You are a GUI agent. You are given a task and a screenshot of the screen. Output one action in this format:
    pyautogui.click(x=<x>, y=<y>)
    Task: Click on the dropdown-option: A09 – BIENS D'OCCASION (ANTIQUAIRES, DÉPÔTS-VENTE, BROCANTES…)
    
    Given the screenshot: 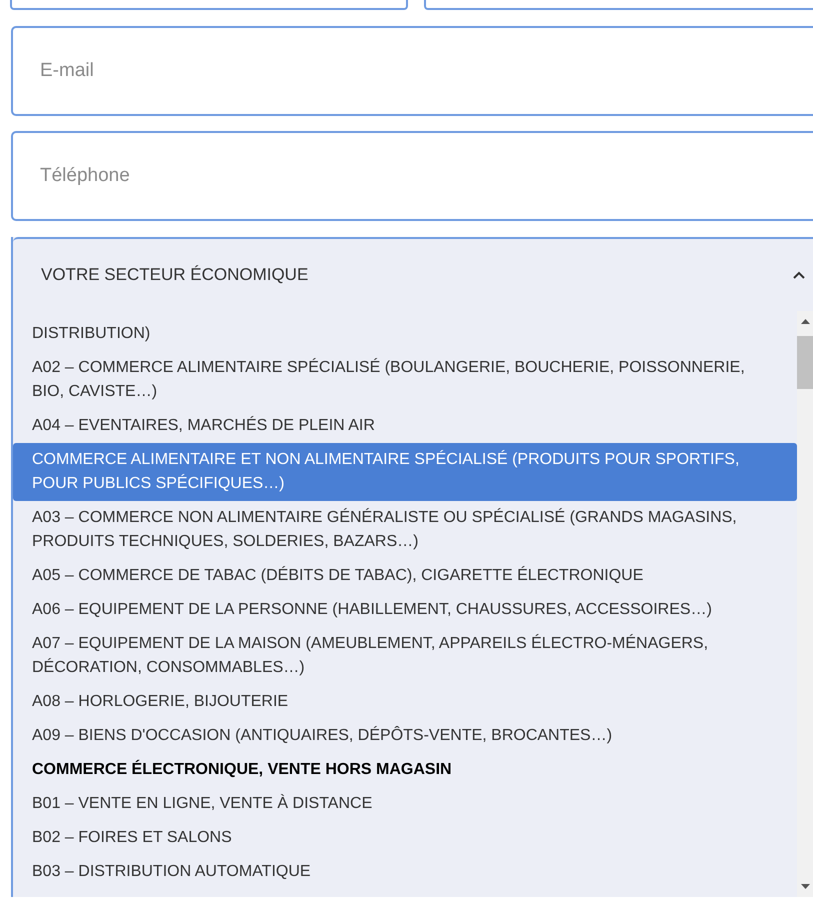 What is the action you would take?
    pyautogui.click(x=405, y=736)
    